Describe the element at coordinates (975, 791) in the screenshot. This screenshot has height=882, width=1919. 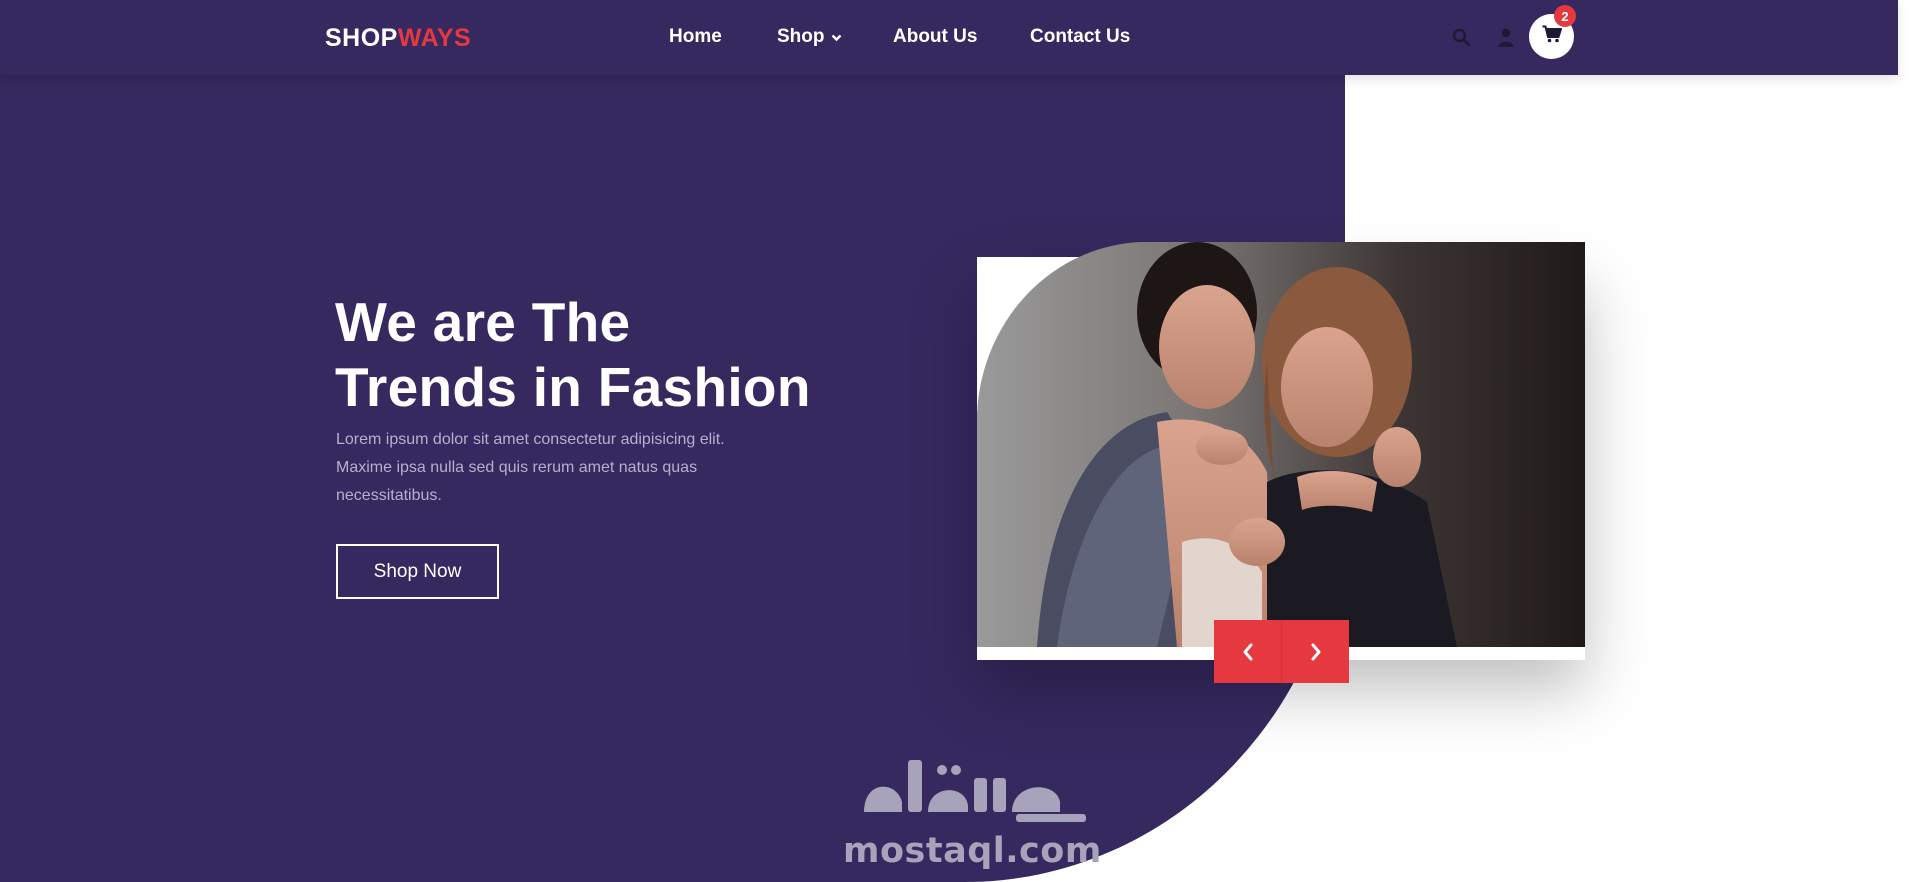
I see `watermark-arabic-logo` at that location.